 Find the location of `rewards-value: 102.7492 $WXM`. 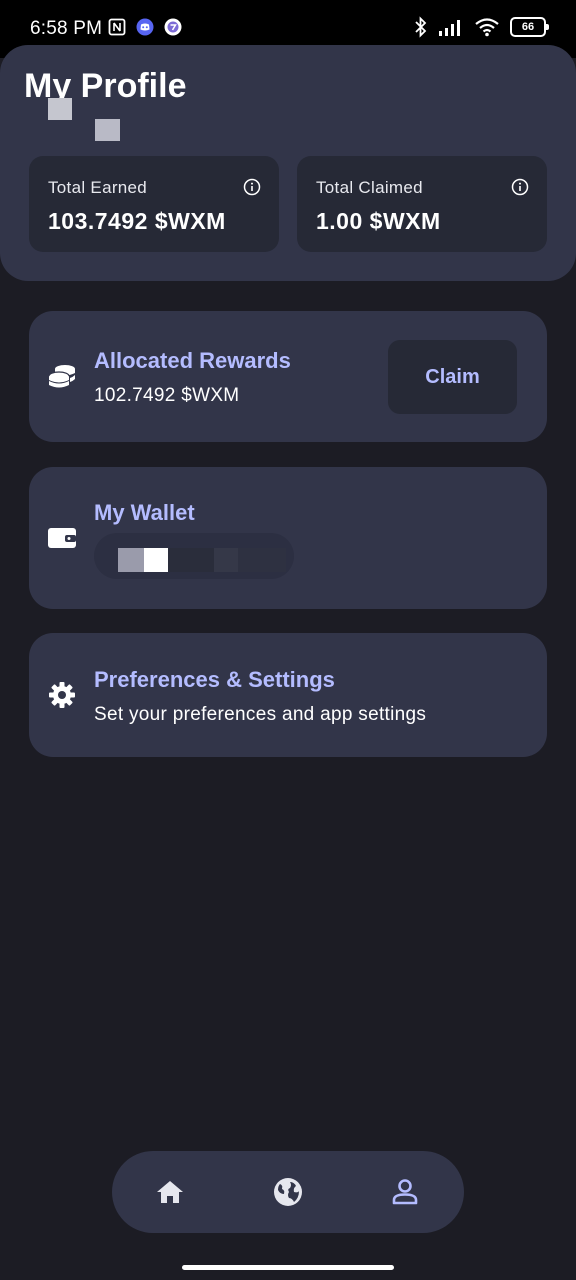

rewards-value: 102.7492 $WXM is located at coordinates (167, 395).